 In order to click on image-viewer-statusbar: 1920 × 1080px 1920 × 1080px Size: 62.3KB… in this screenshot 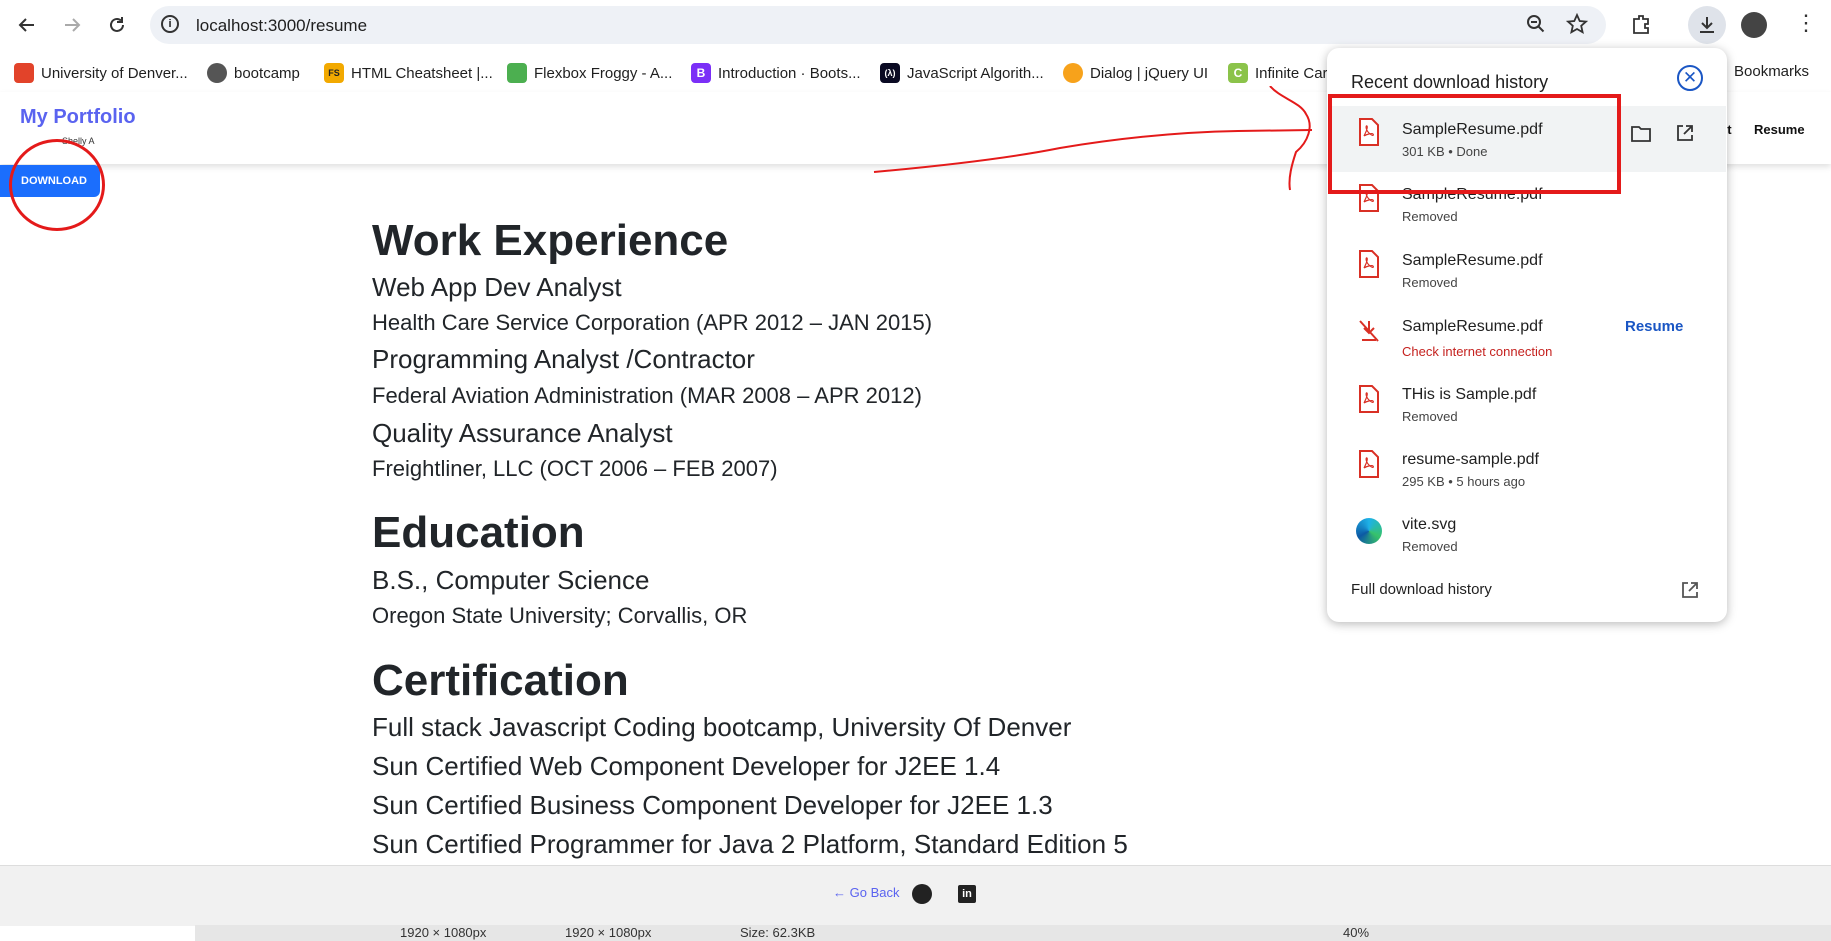, I will do `click(1013, 933)`.